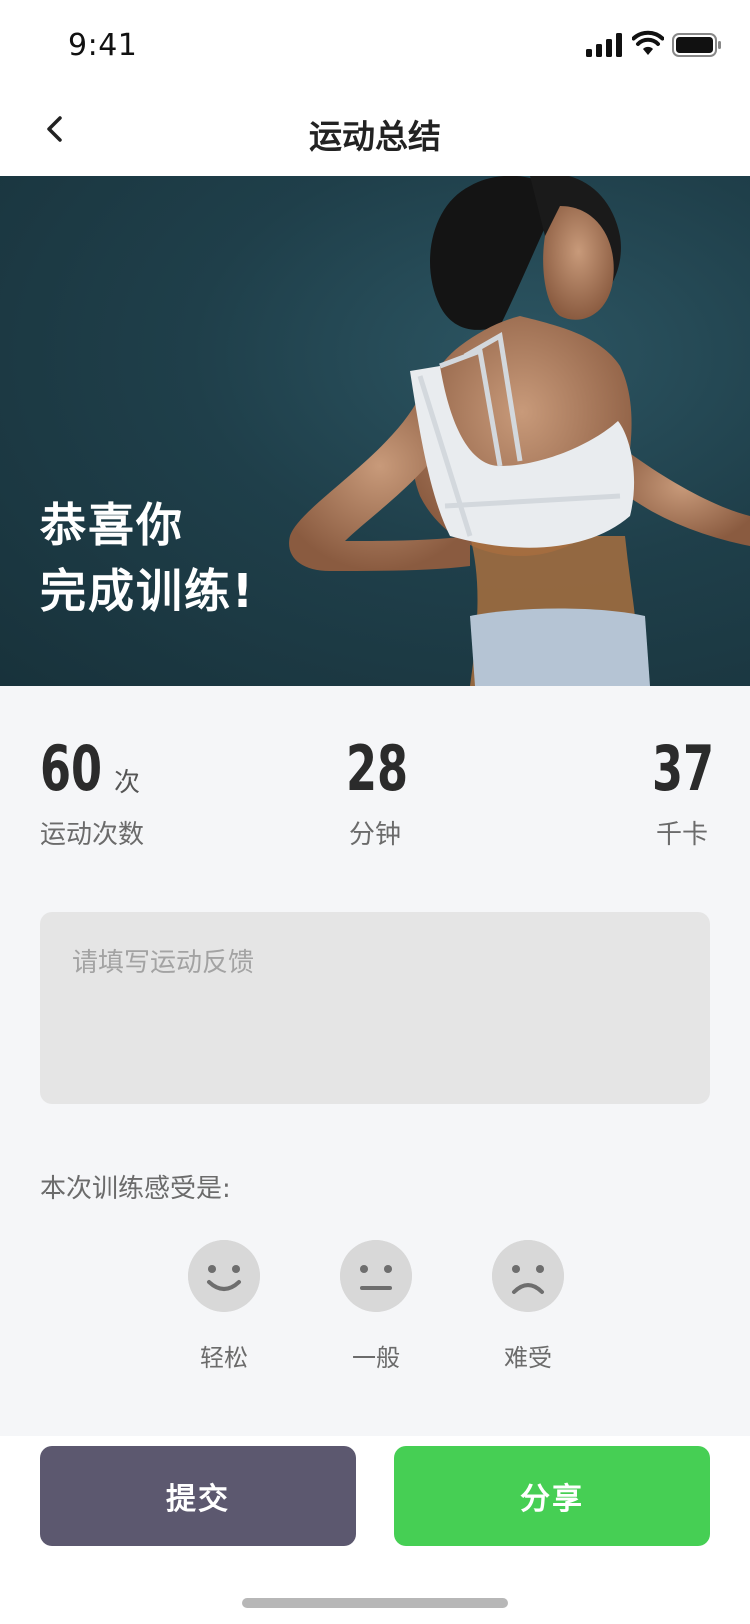 This screenshot has width=750, height=1624. Describe the element at coordinates (224, 1276) in the screenshot. I see `smile-icon` at that location.